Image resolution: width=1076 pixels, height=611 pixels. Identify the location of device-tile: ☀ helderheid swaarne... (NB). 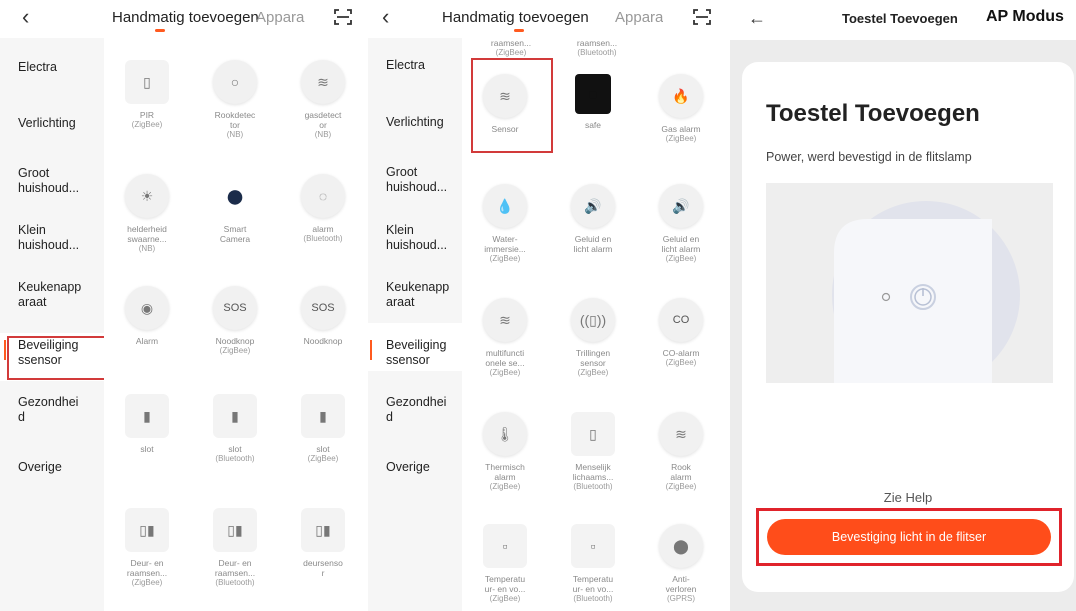
(147, 214).